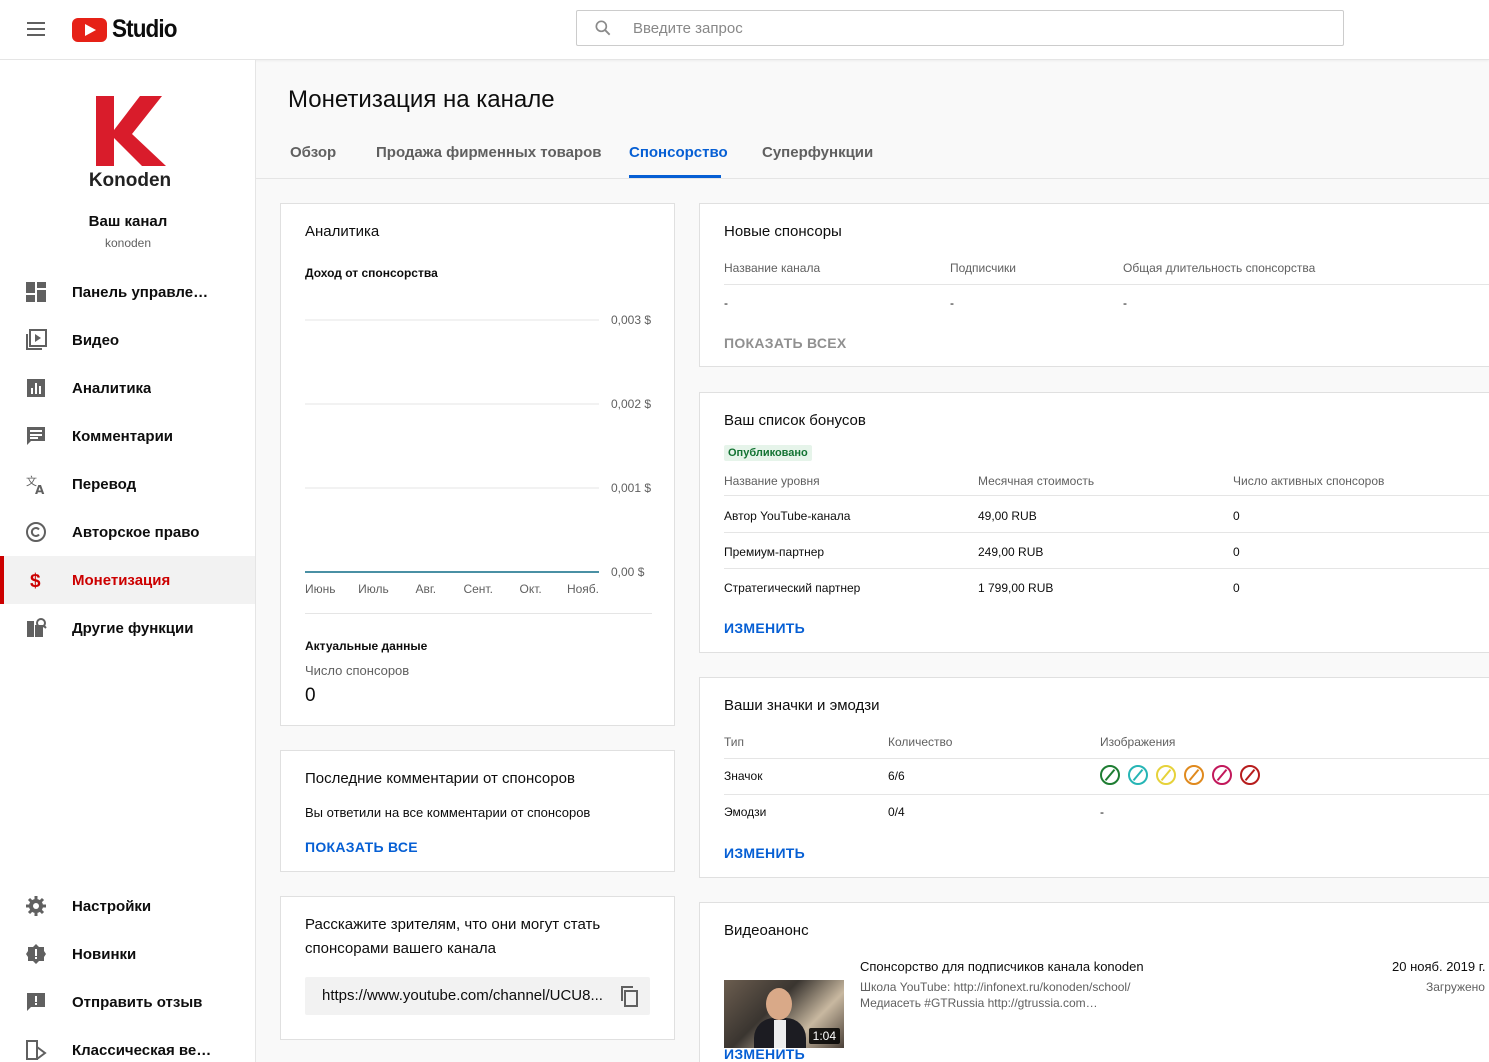 The image size is (1489, 1062). I want to click on realtime-title: Актуальные данные, so click(366, 646).